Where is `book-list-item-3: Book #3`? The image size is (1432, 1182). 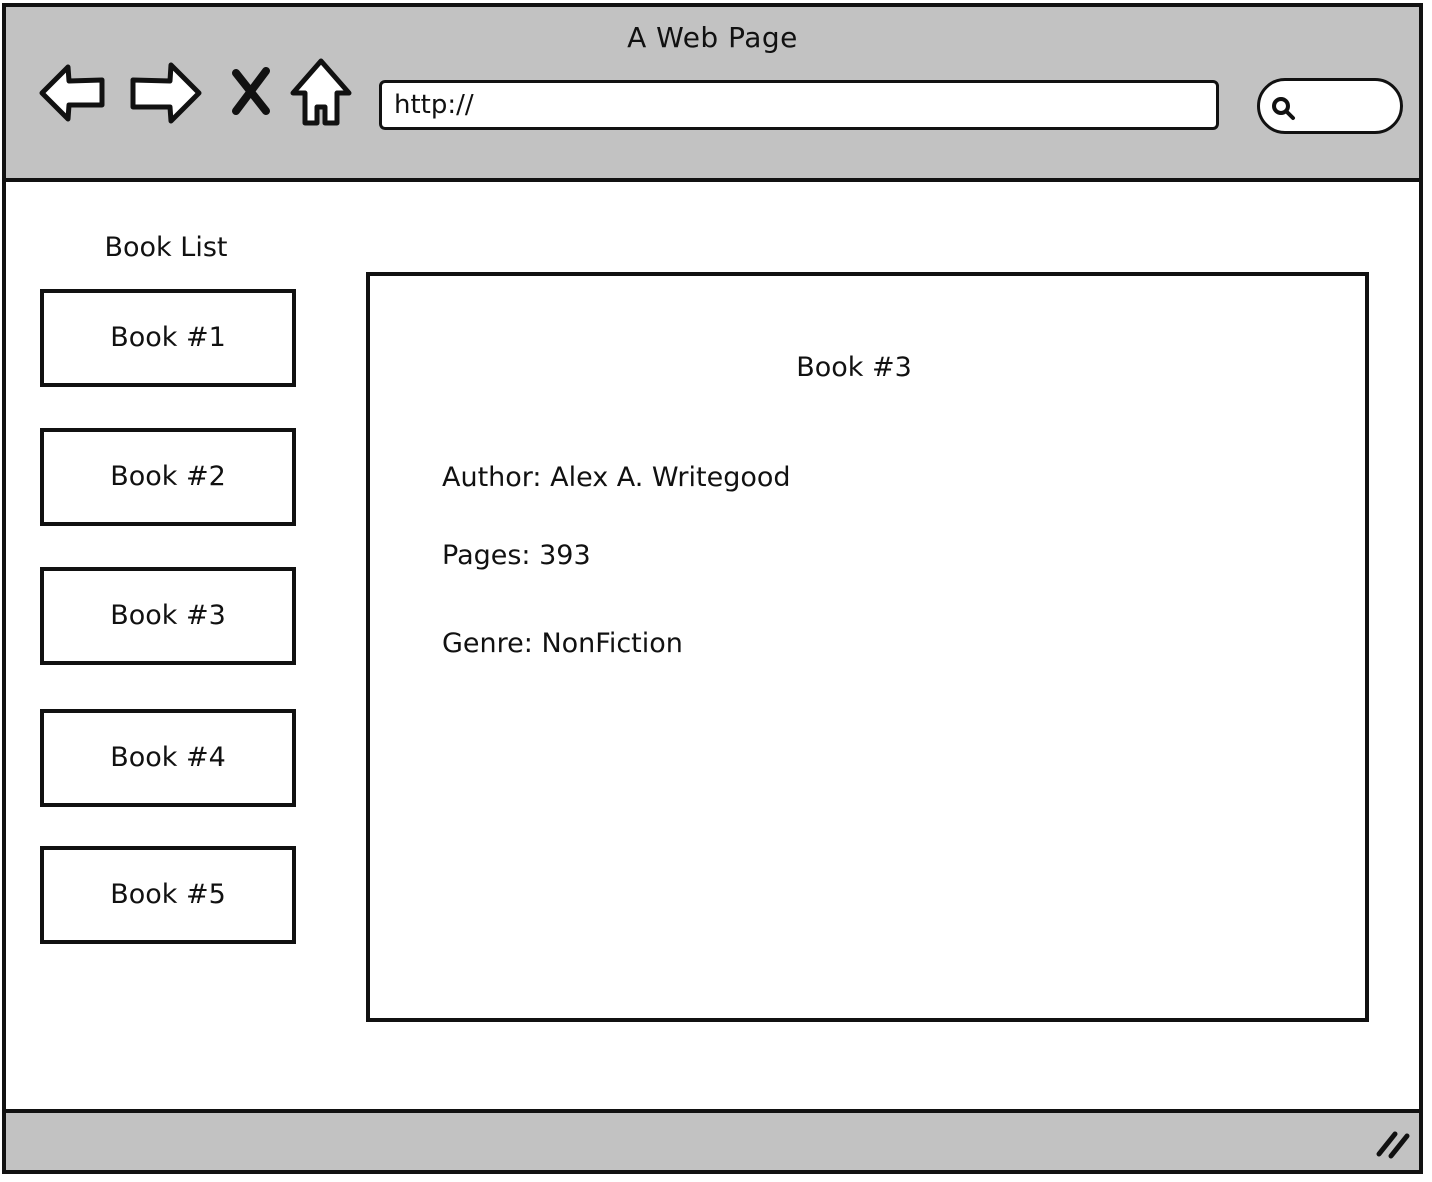 book-list-item-3: Book #3 is located at coordinates (168, 616).